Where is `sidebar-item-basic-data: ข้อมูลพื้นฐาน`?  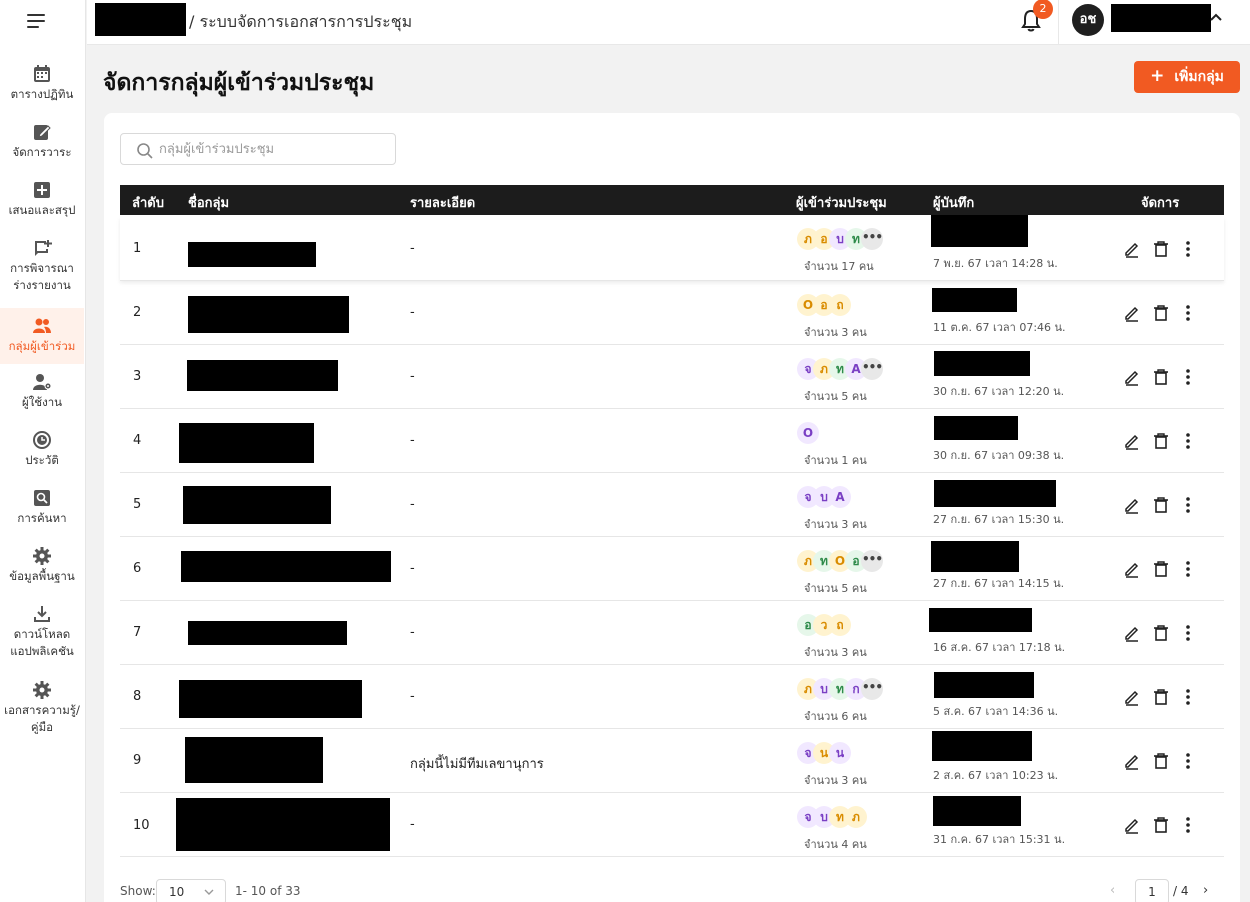 sidebar-item-basic-data: ข้อมูลพื้นฐาน is located at coordinates (42, 569).